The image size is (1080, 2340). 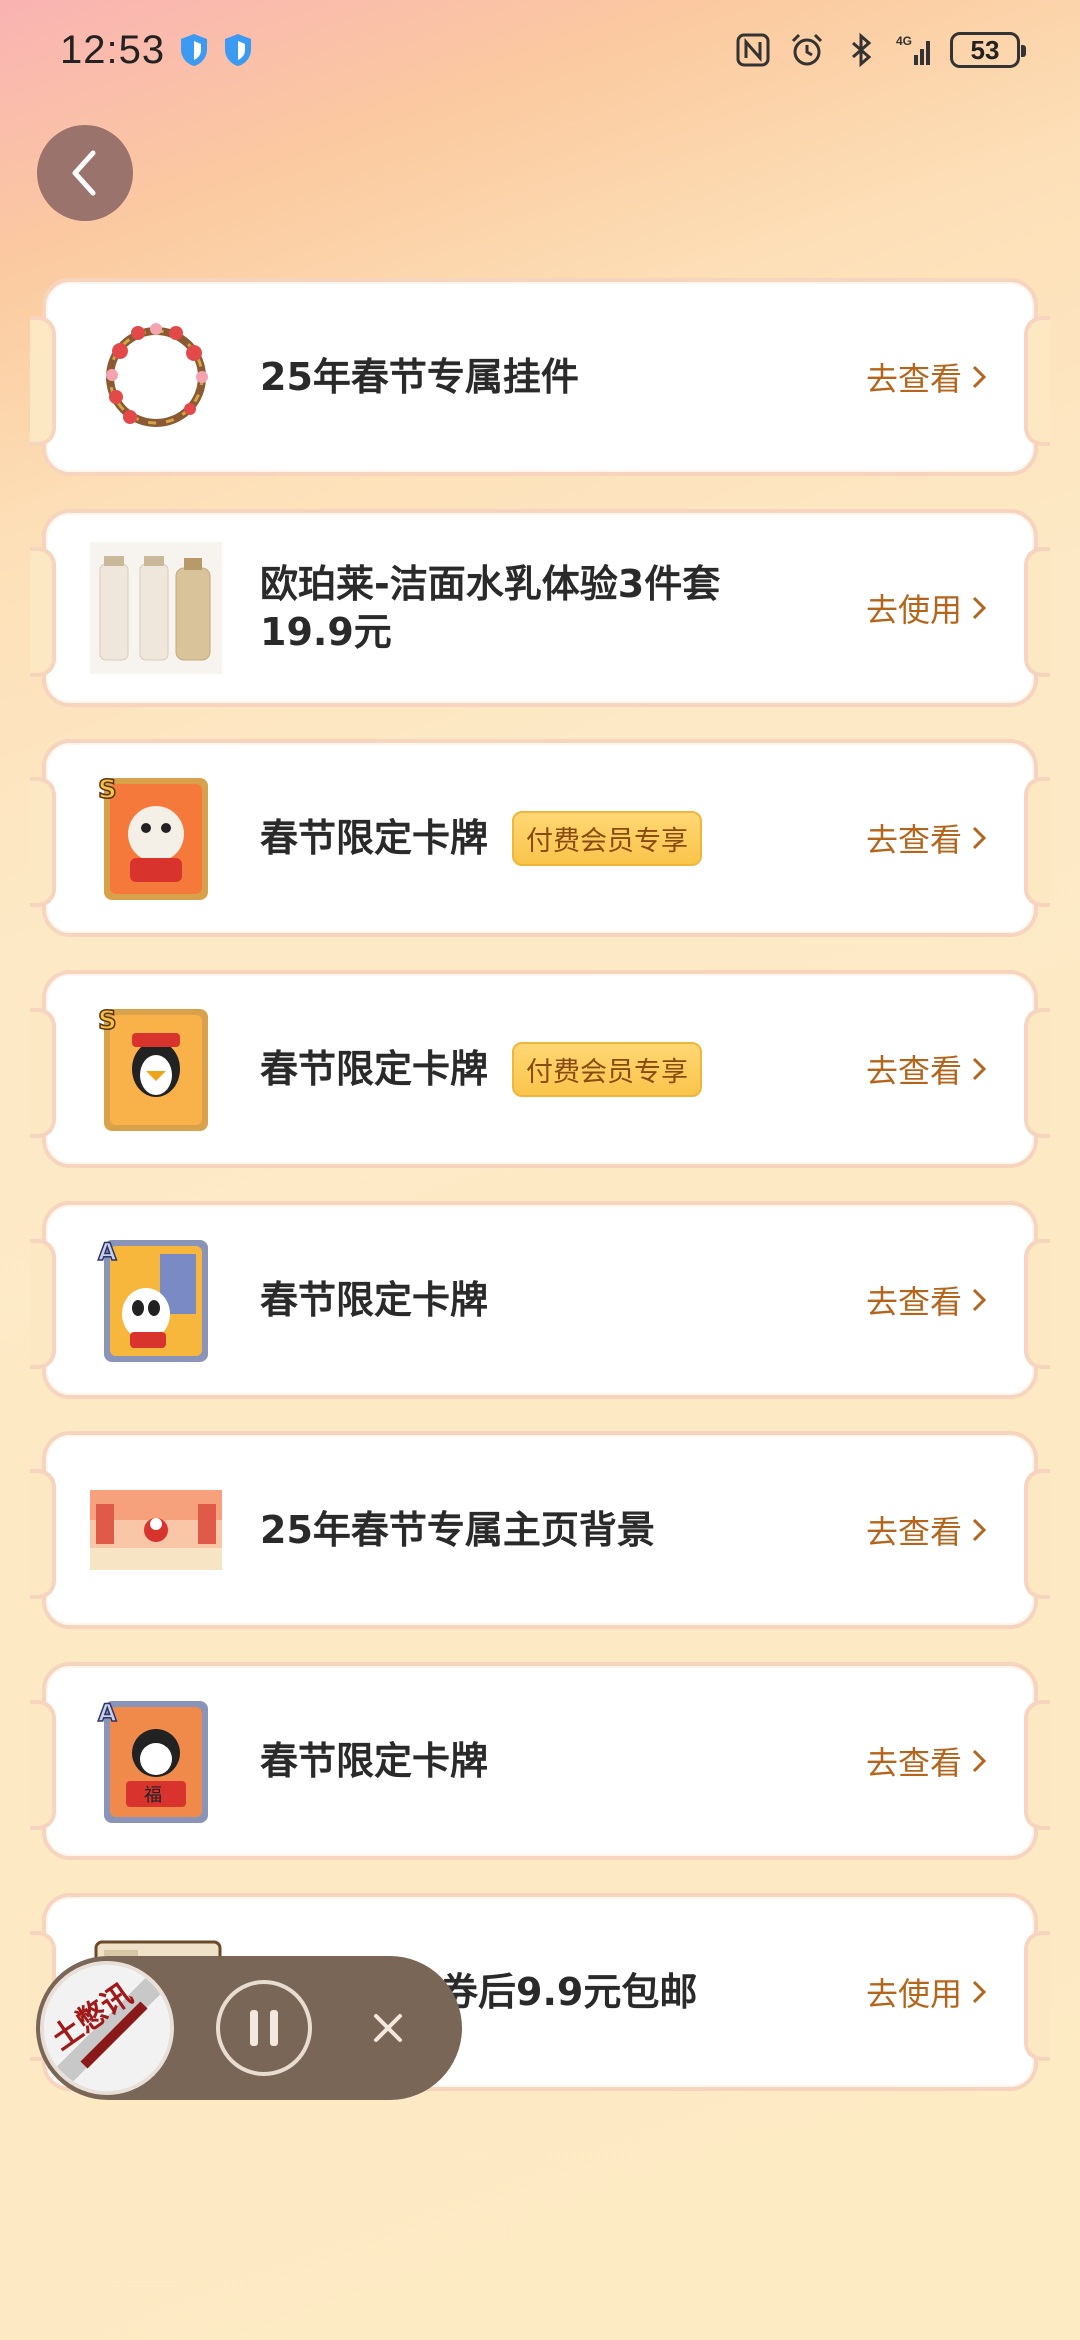 What do you see at coordinates (156, 1761) in the screenshot?
I see `card-thumbnail: 福 A` at bounding box center [156, 1761].